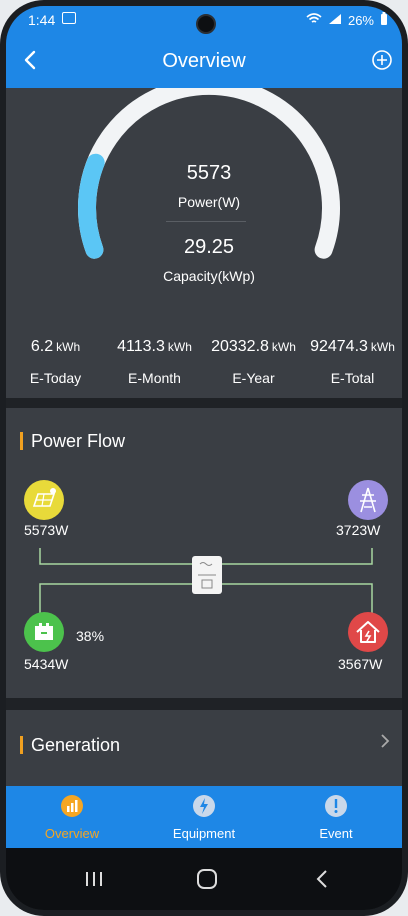 The width and height of the screenshot is (408, 916). What do you see at coordinates (55, 378) in the screenshot?
I see `stat-label: E-Today` at bounding box center [55, 378].